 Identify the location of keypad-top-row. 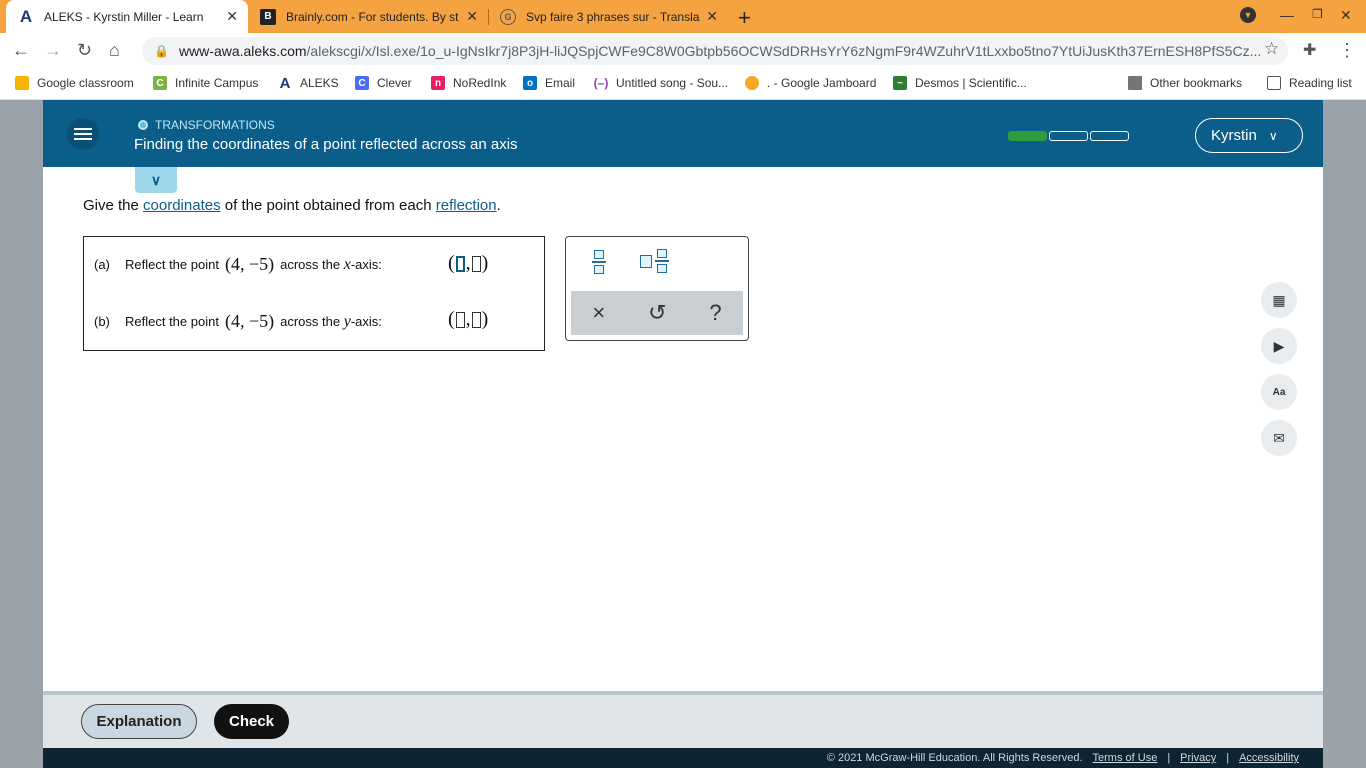
(657, 263).